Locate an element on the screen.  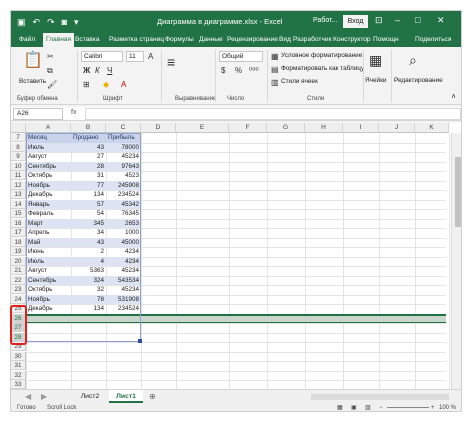
row-header-33: 33 is located at coordinates (18, 384).